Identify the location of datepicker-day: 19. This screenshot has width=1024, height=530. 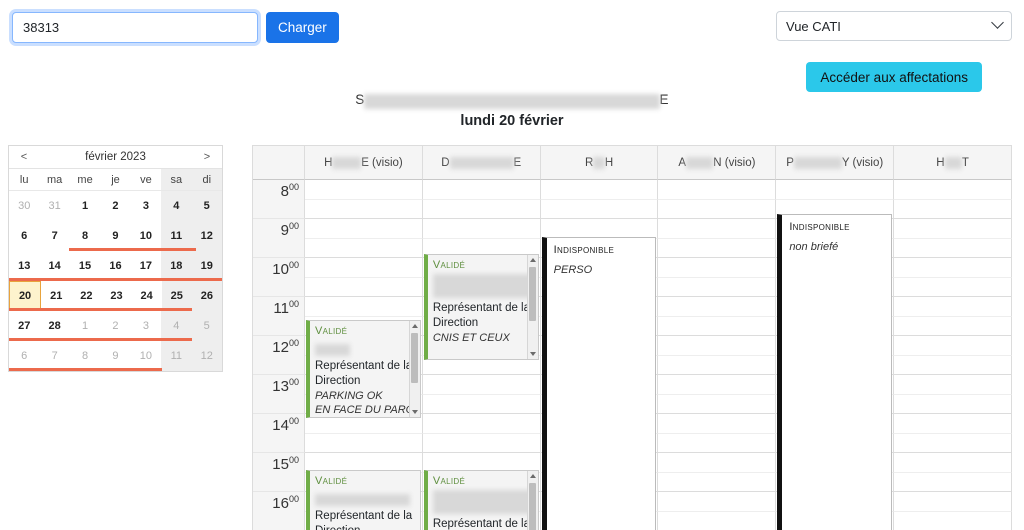
(206, 266).